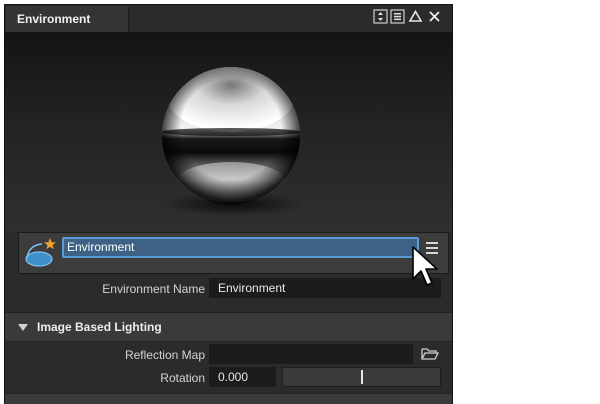 Image resolution: width=600 pixels, height=404 pixels. Describe the element at coordinates (41, 253) in the screenshot. I see `environment-add-icon` at that location.